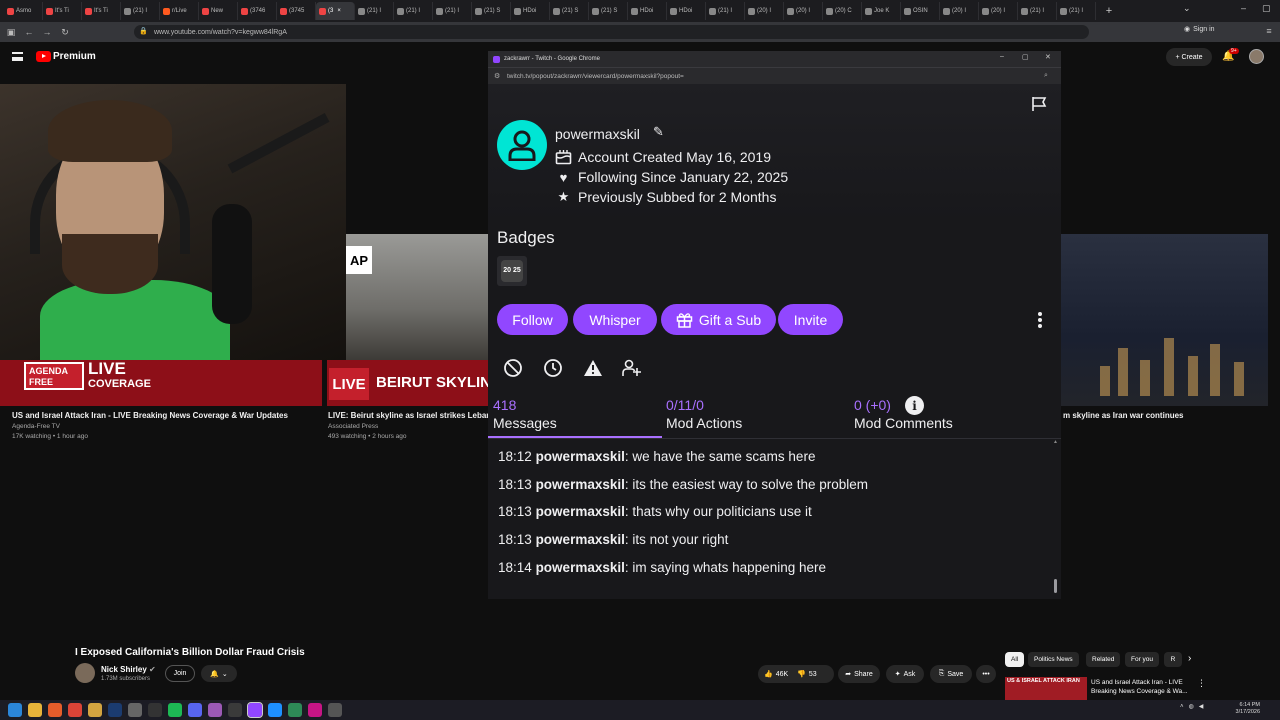 This screenshot has height=720, width=1280. I want to click on minimize-icon: –, so click(1243, 8).